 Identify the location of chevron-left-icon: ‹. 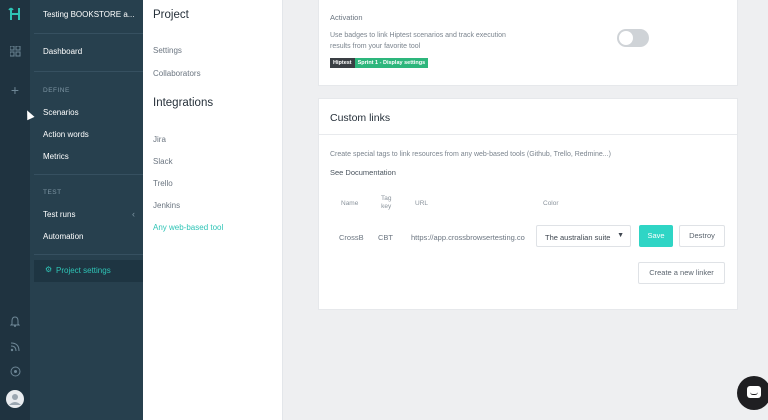
(133, 214).